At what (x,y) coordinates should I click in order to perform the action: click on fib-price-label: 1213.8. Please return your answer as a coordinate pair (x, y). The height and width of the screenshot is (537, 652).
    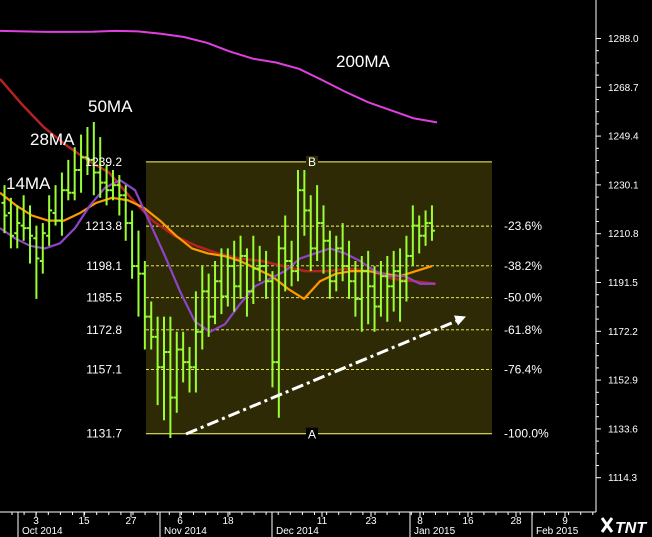
    Looking at the image, I should click on (103, 226).